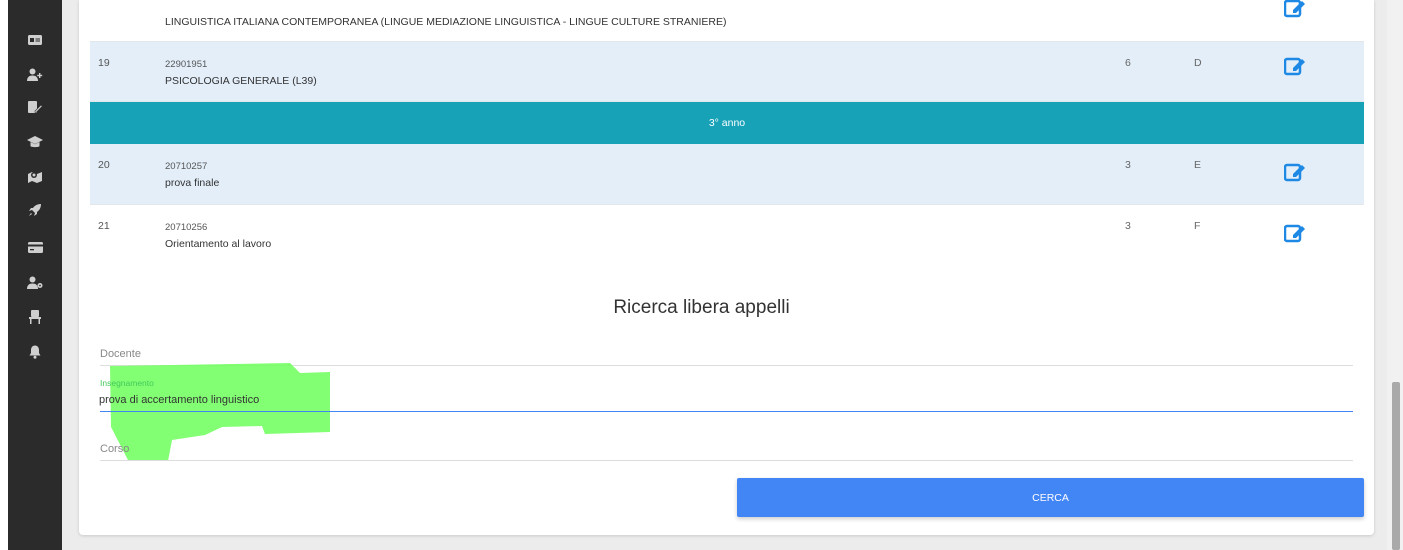  I want to click on file-edit-icon, so click(35, 107).